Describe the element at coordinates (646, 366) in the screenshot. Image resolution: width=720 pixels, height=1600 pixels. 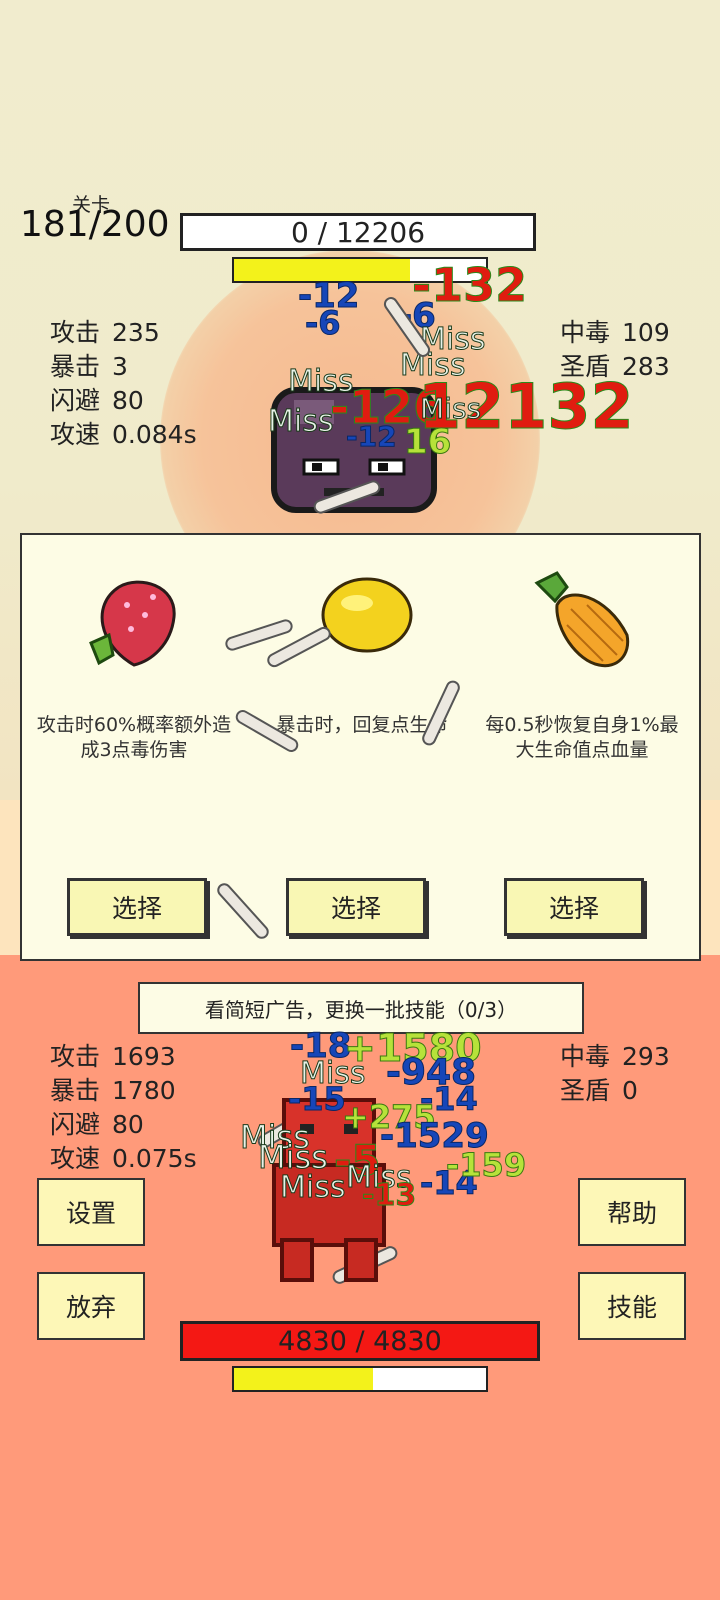
I see `stat-value: 283` at that location.